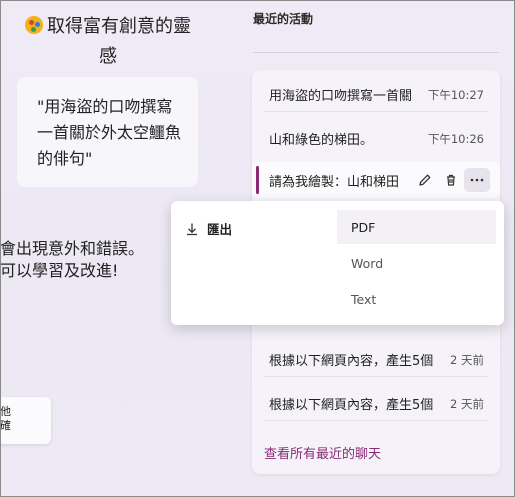 The width and height of the screenshot is (515, 497). I want to click on page-title: 取得富有創意的靈感, so click(108, 42).